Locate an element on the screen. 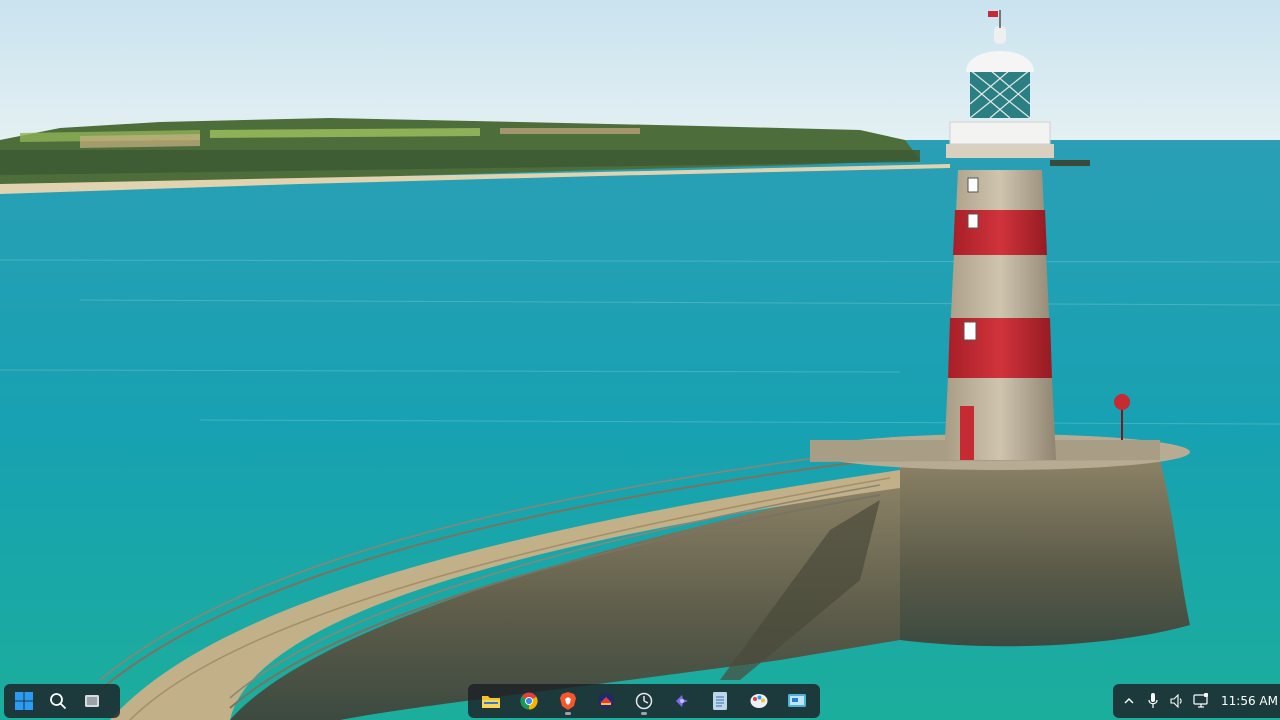  show-hidden-icons-button is located at coordinates (1129, 701).